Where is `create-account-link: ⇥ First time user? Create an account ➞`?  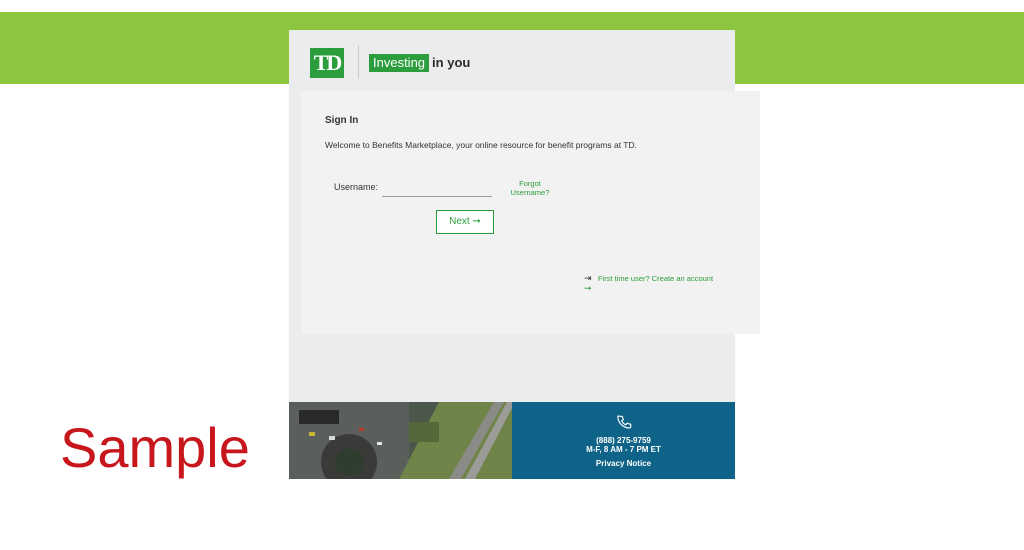
create-account-link: ⇥ First time user? Create an account ➞ is located at coordinates (664, 283).